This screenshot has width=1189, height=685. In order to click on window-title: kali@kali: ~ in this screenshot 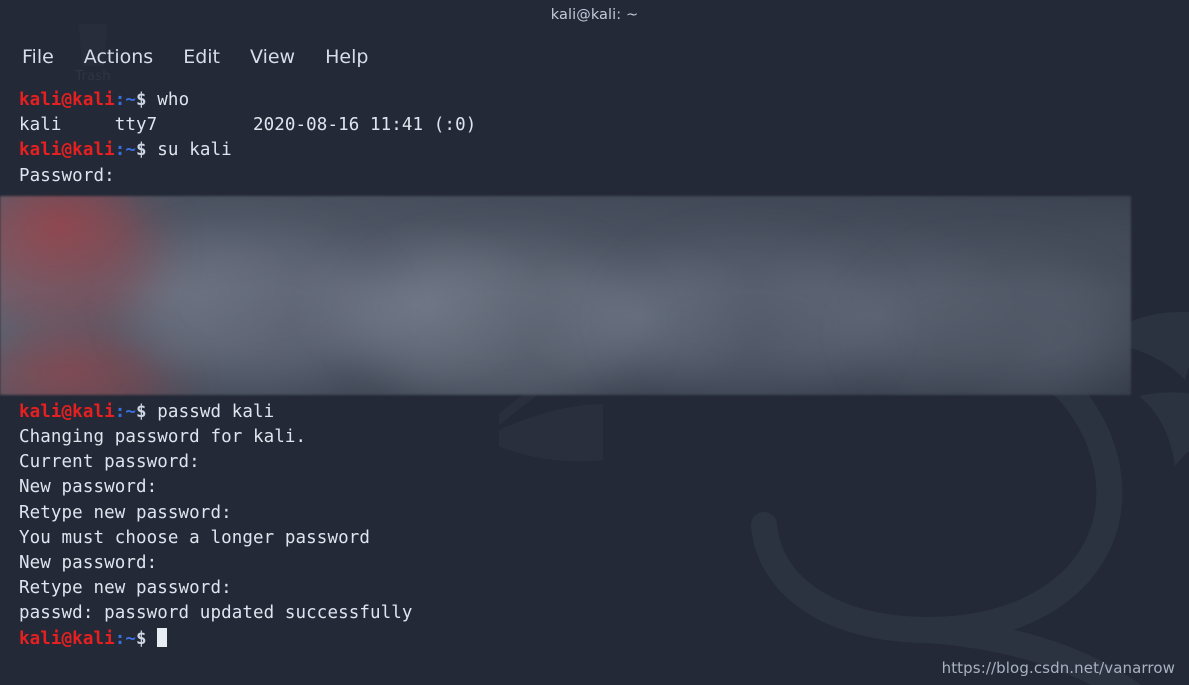, I will do `click(594, 15)`.